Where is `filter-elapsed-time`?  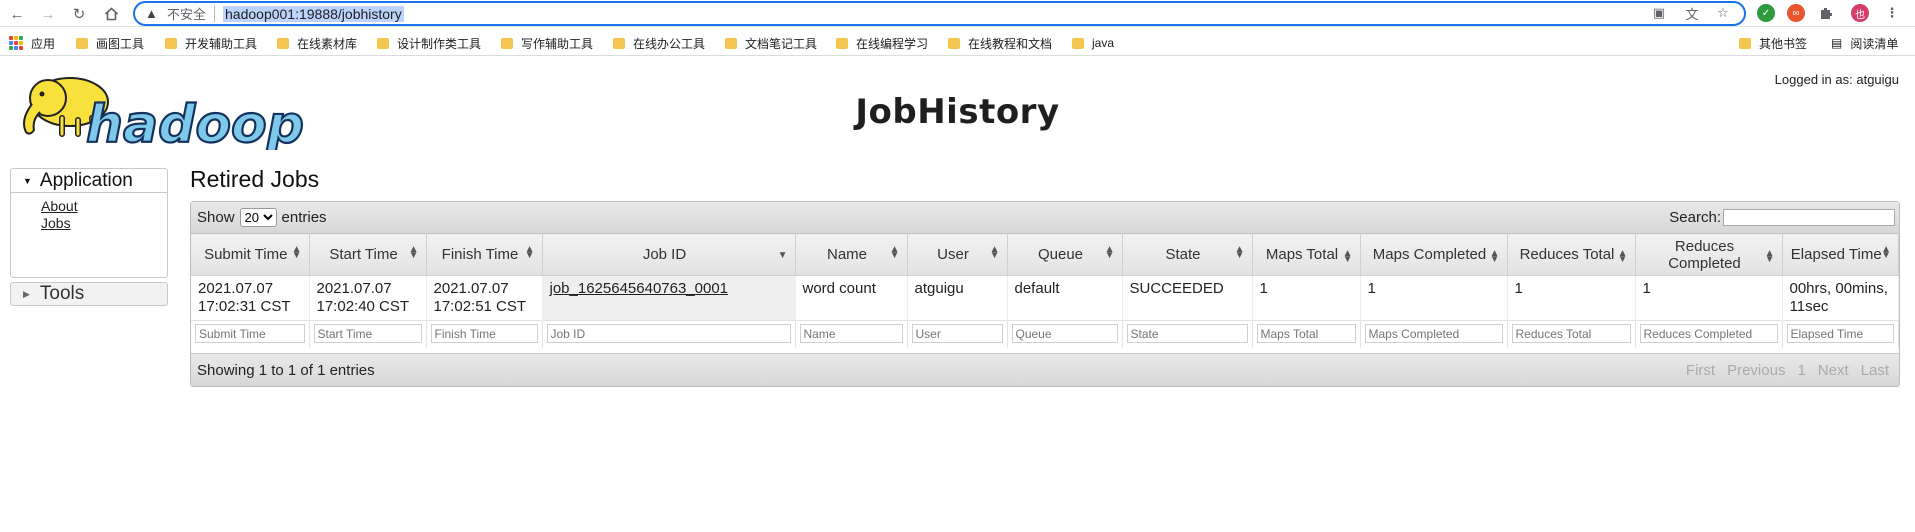 filter-elapsed-time is located at coordinates (1840, 333).